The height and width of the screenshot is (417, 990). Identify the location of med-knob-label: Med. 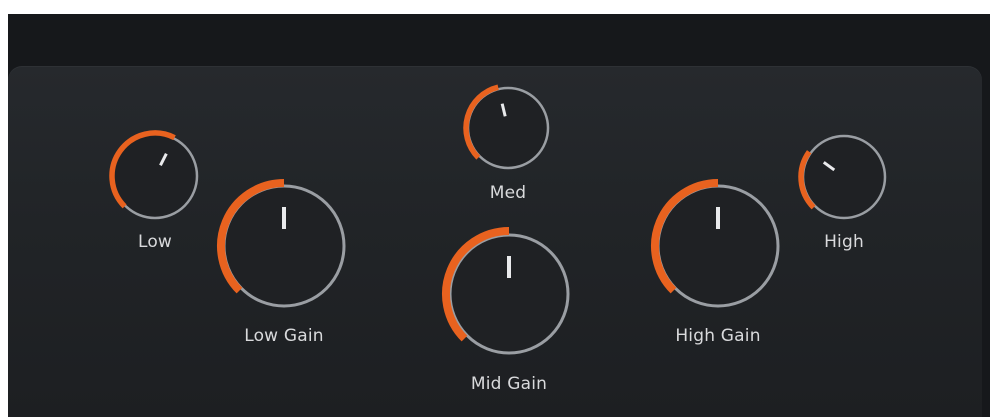
(508, 193).